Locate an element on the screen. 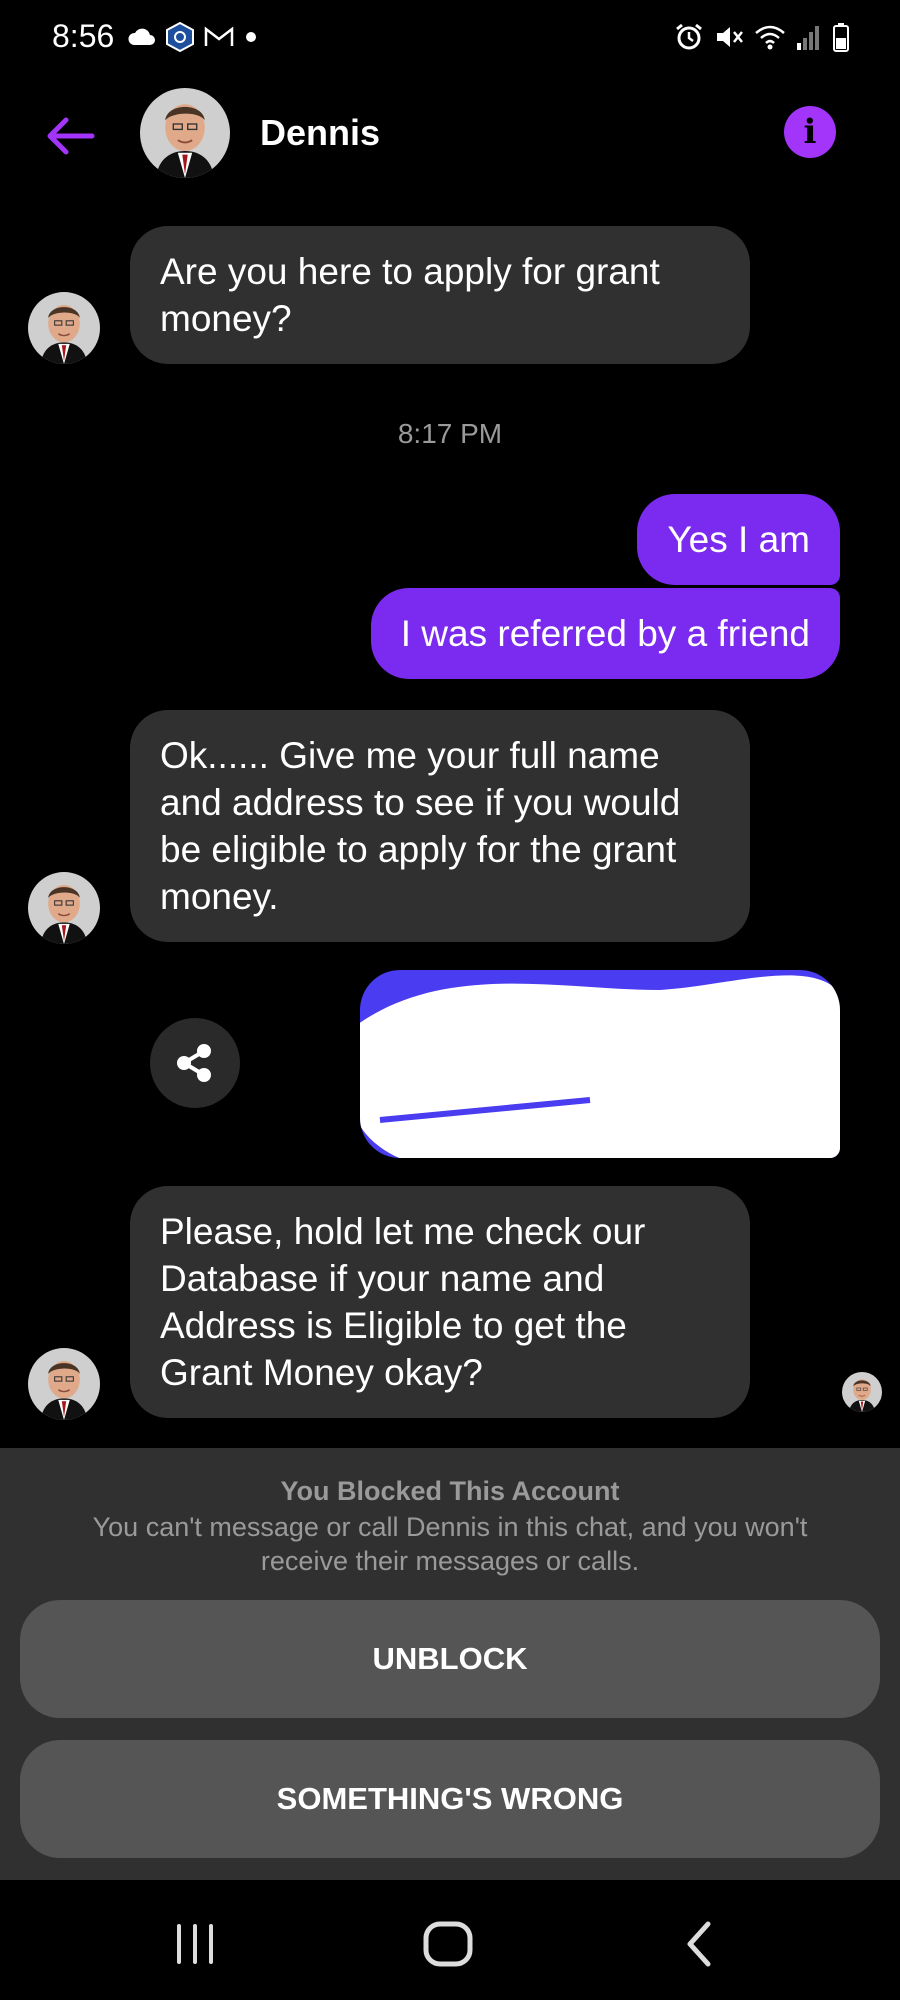 The image size is (900, 2000). home-icon is located at coordinates (448, 1944).